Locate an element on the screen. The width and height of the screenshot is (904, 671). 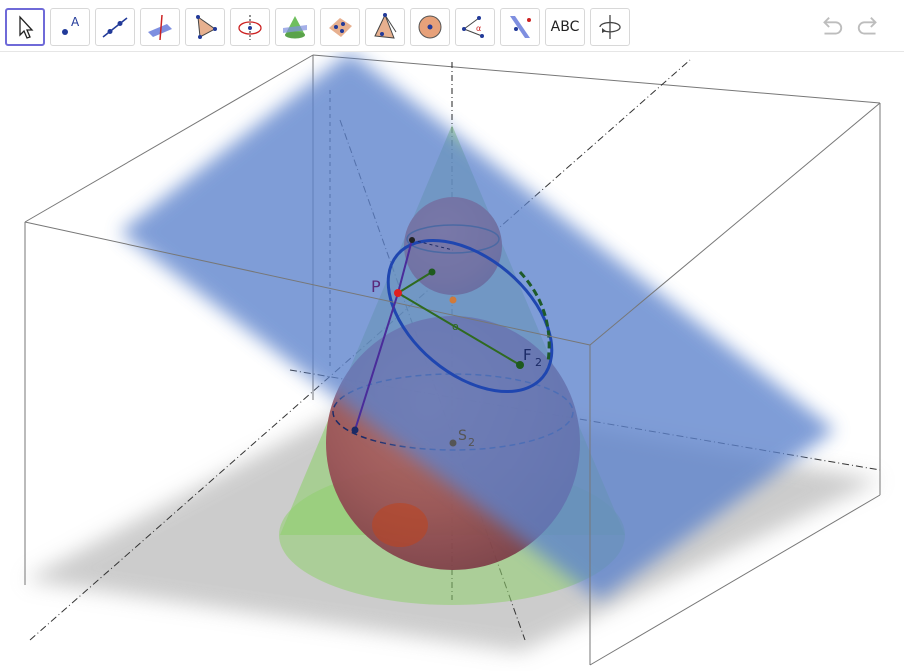
redo-icon is located at coordinates (867, 26).